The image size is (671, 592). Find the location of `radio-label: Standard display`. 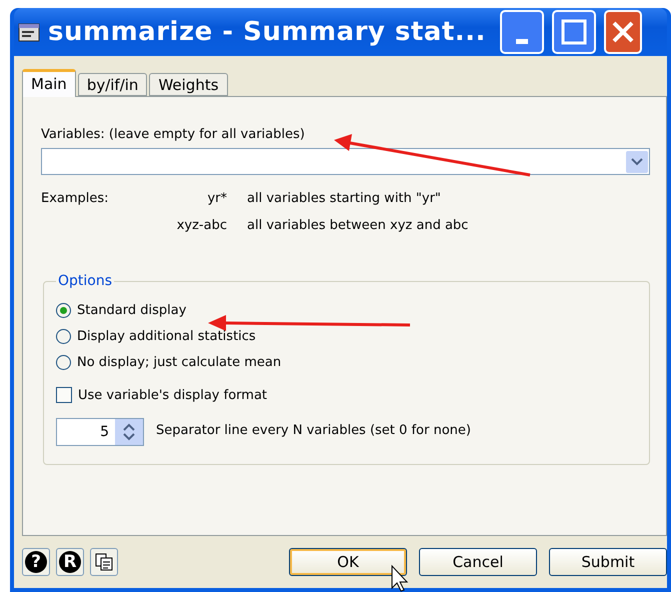

radio-label: Standard display is located at coordinates (131, 310).